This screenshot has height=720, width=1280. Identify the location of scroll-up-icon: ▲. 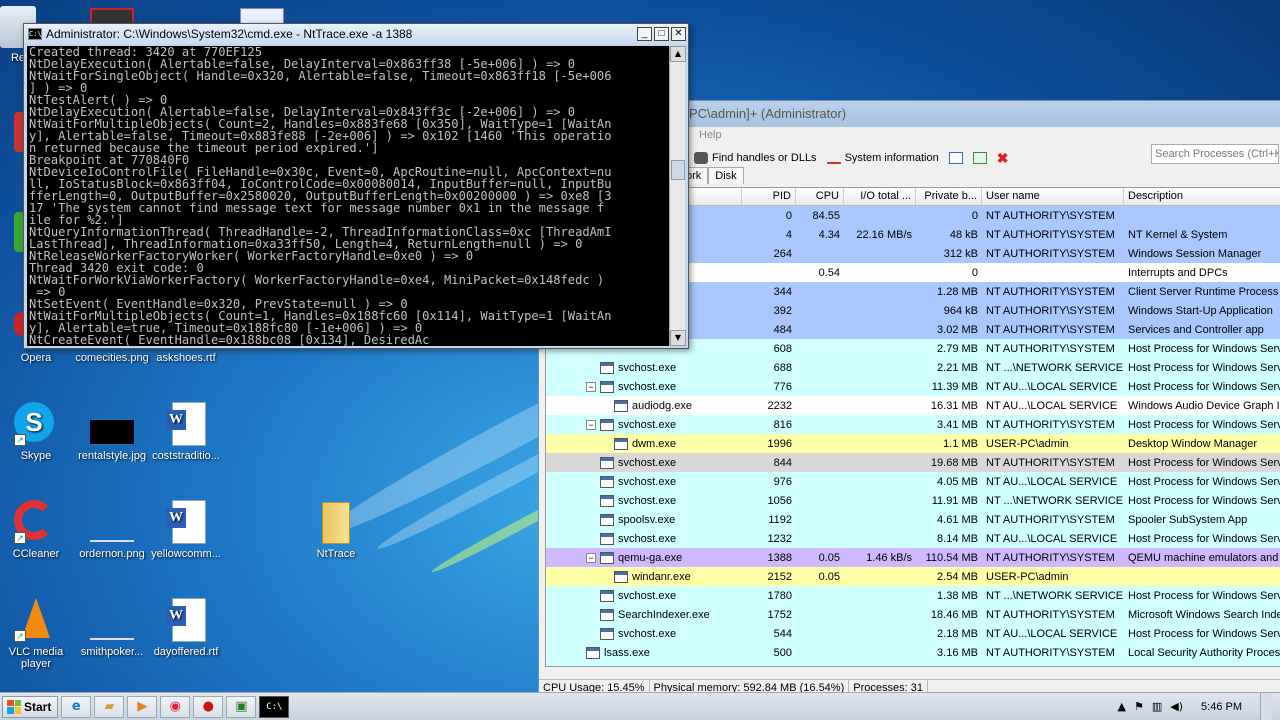
(678, 54).